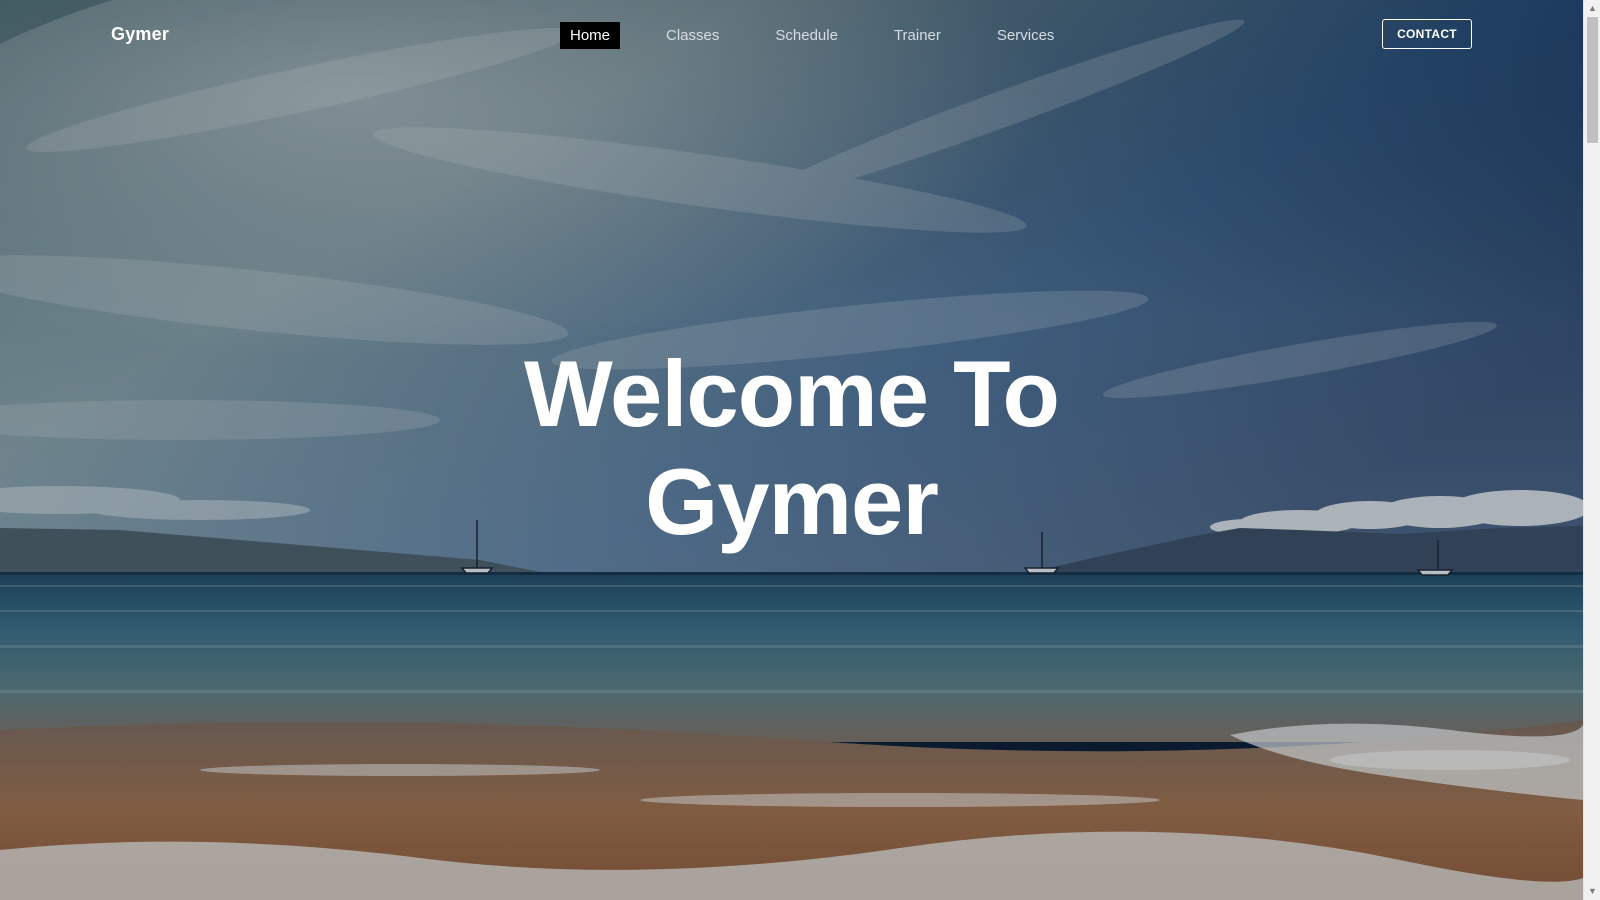 The image size is (1600, 900). I want to click on contact-button: CONTACT, so click(1427, 34).